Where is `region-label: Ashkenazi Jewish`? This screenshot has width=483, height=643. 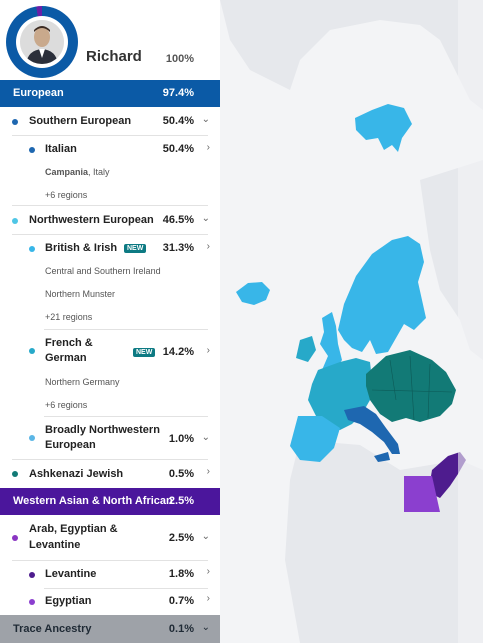
region-label: Ashkenazi Jewish is located at coordinates (76, 474).